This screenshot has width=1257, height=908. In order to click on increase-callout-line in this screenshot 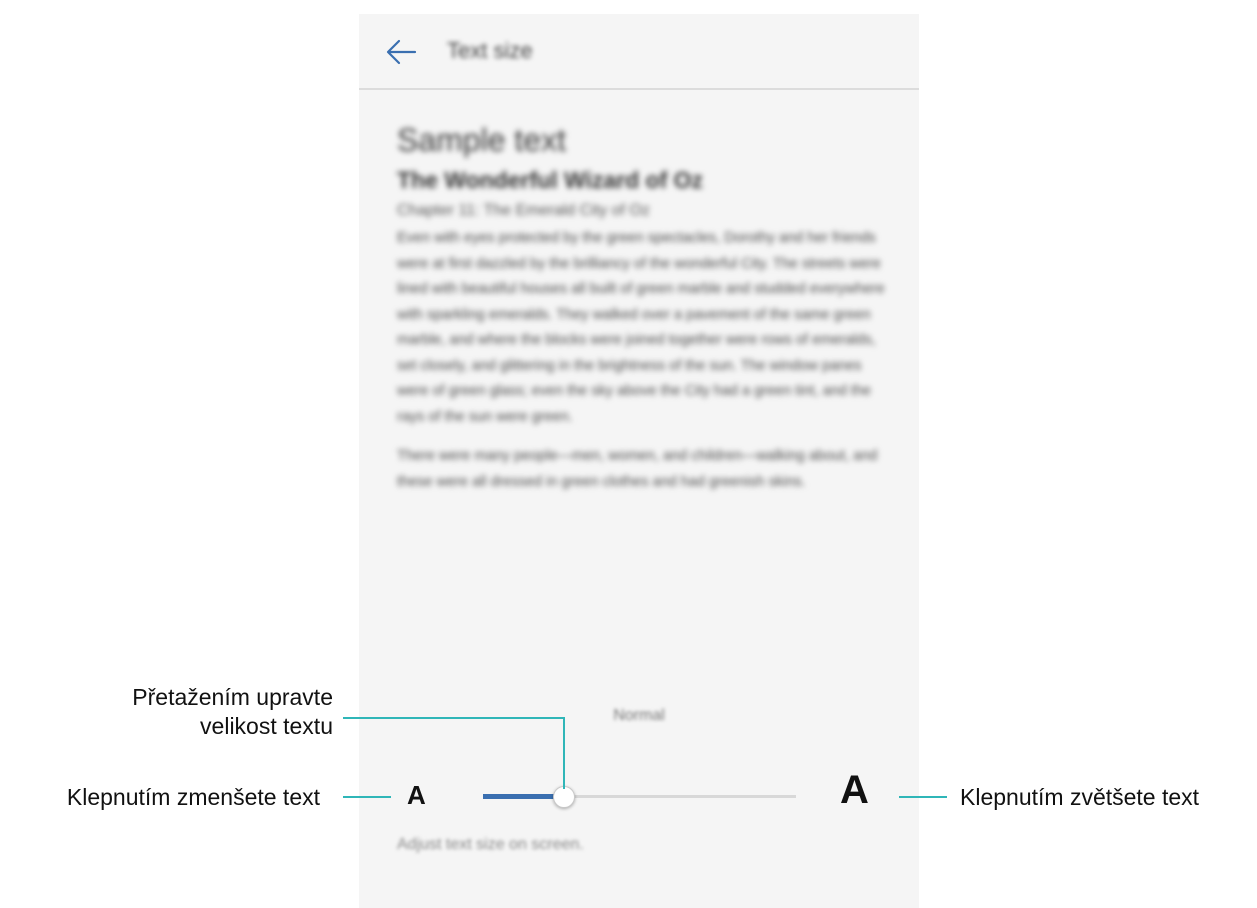, I will do `click(923, 797)`.